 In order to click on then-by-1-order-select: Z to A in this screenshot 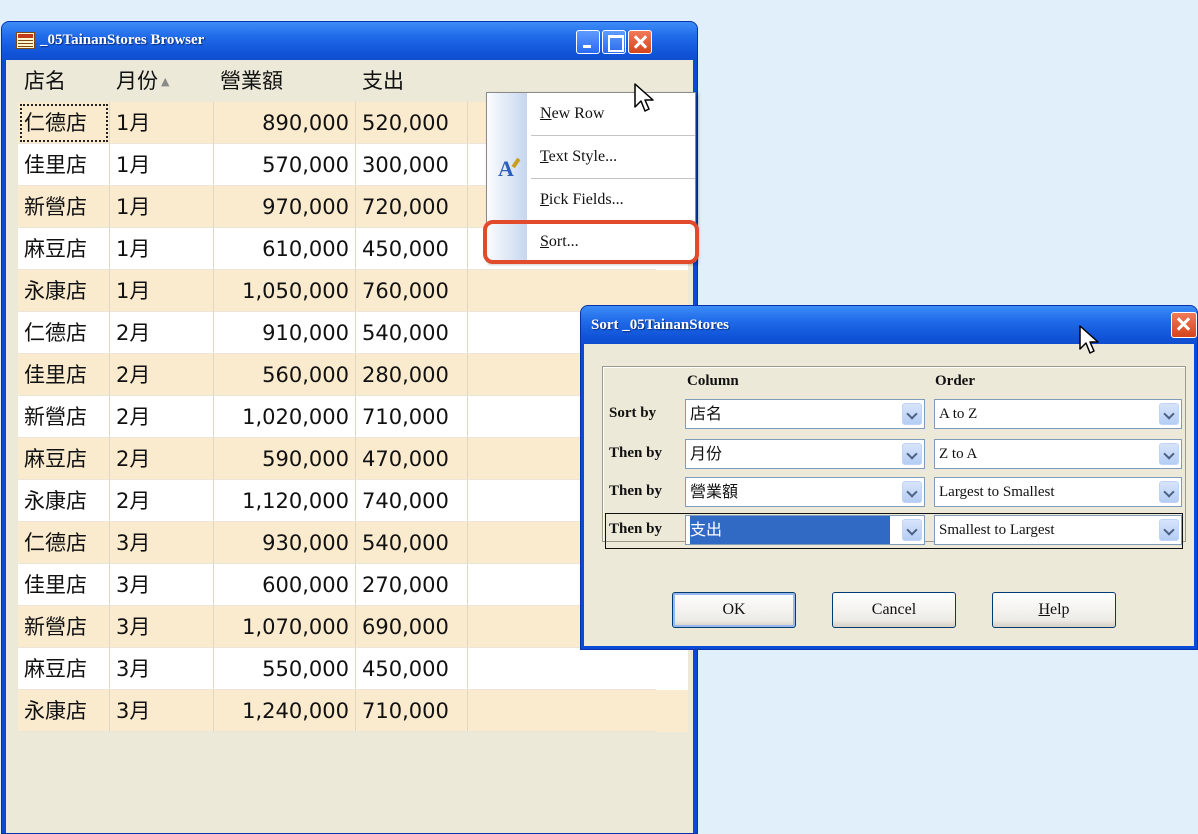, I will do `click(1058, 454)`.